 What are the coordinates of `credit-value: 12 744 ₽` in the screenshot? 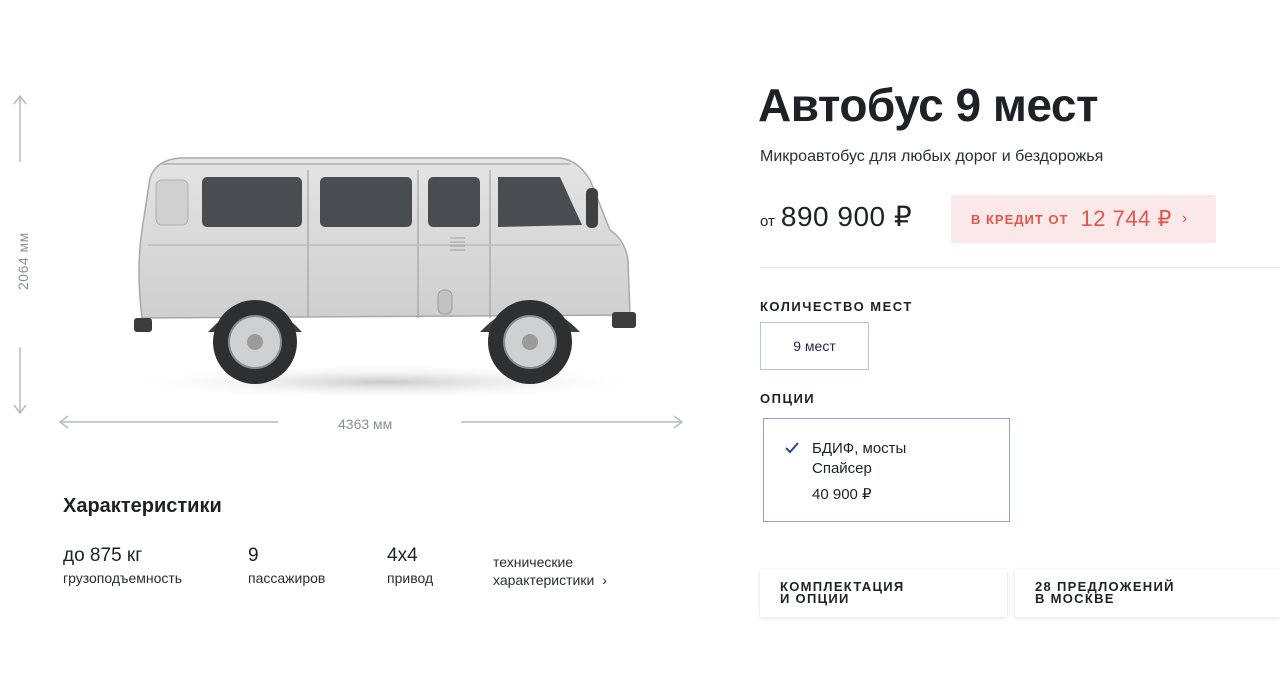 It's located at (1126, 218).